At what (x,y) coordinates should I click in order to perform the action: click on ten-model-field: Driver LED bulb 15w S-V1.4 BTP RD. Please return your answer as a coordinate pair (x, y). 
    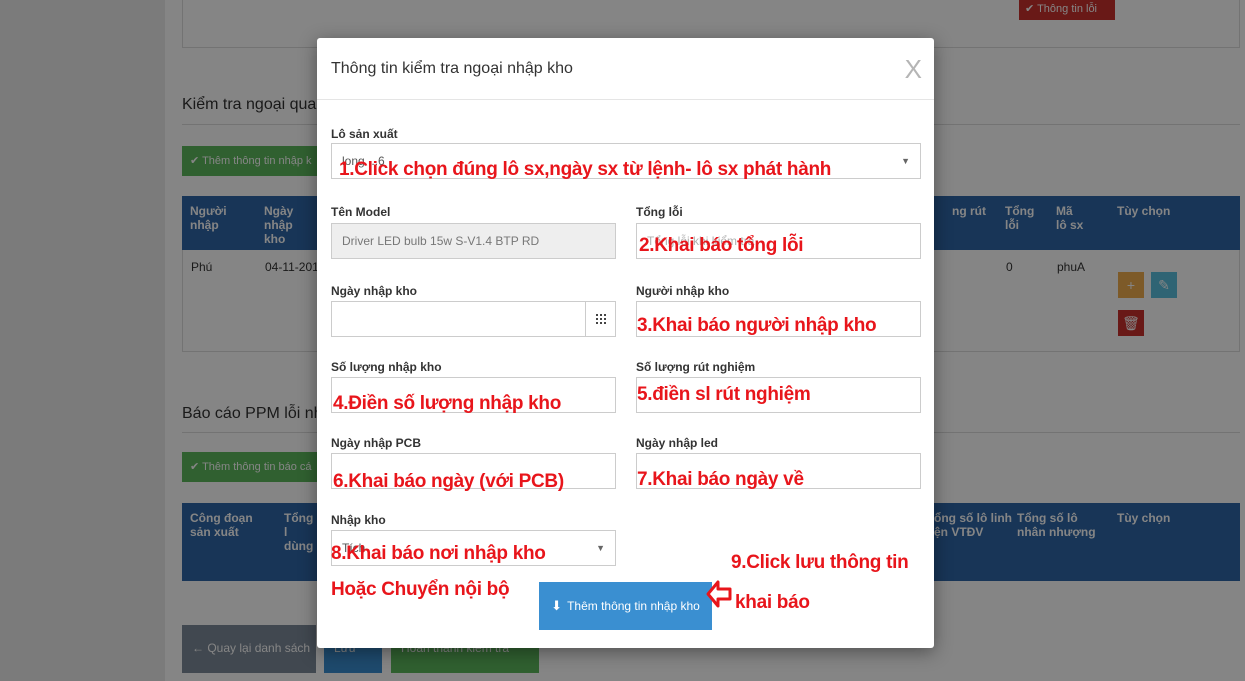
    Looking at the image, I should click on (473, 241).